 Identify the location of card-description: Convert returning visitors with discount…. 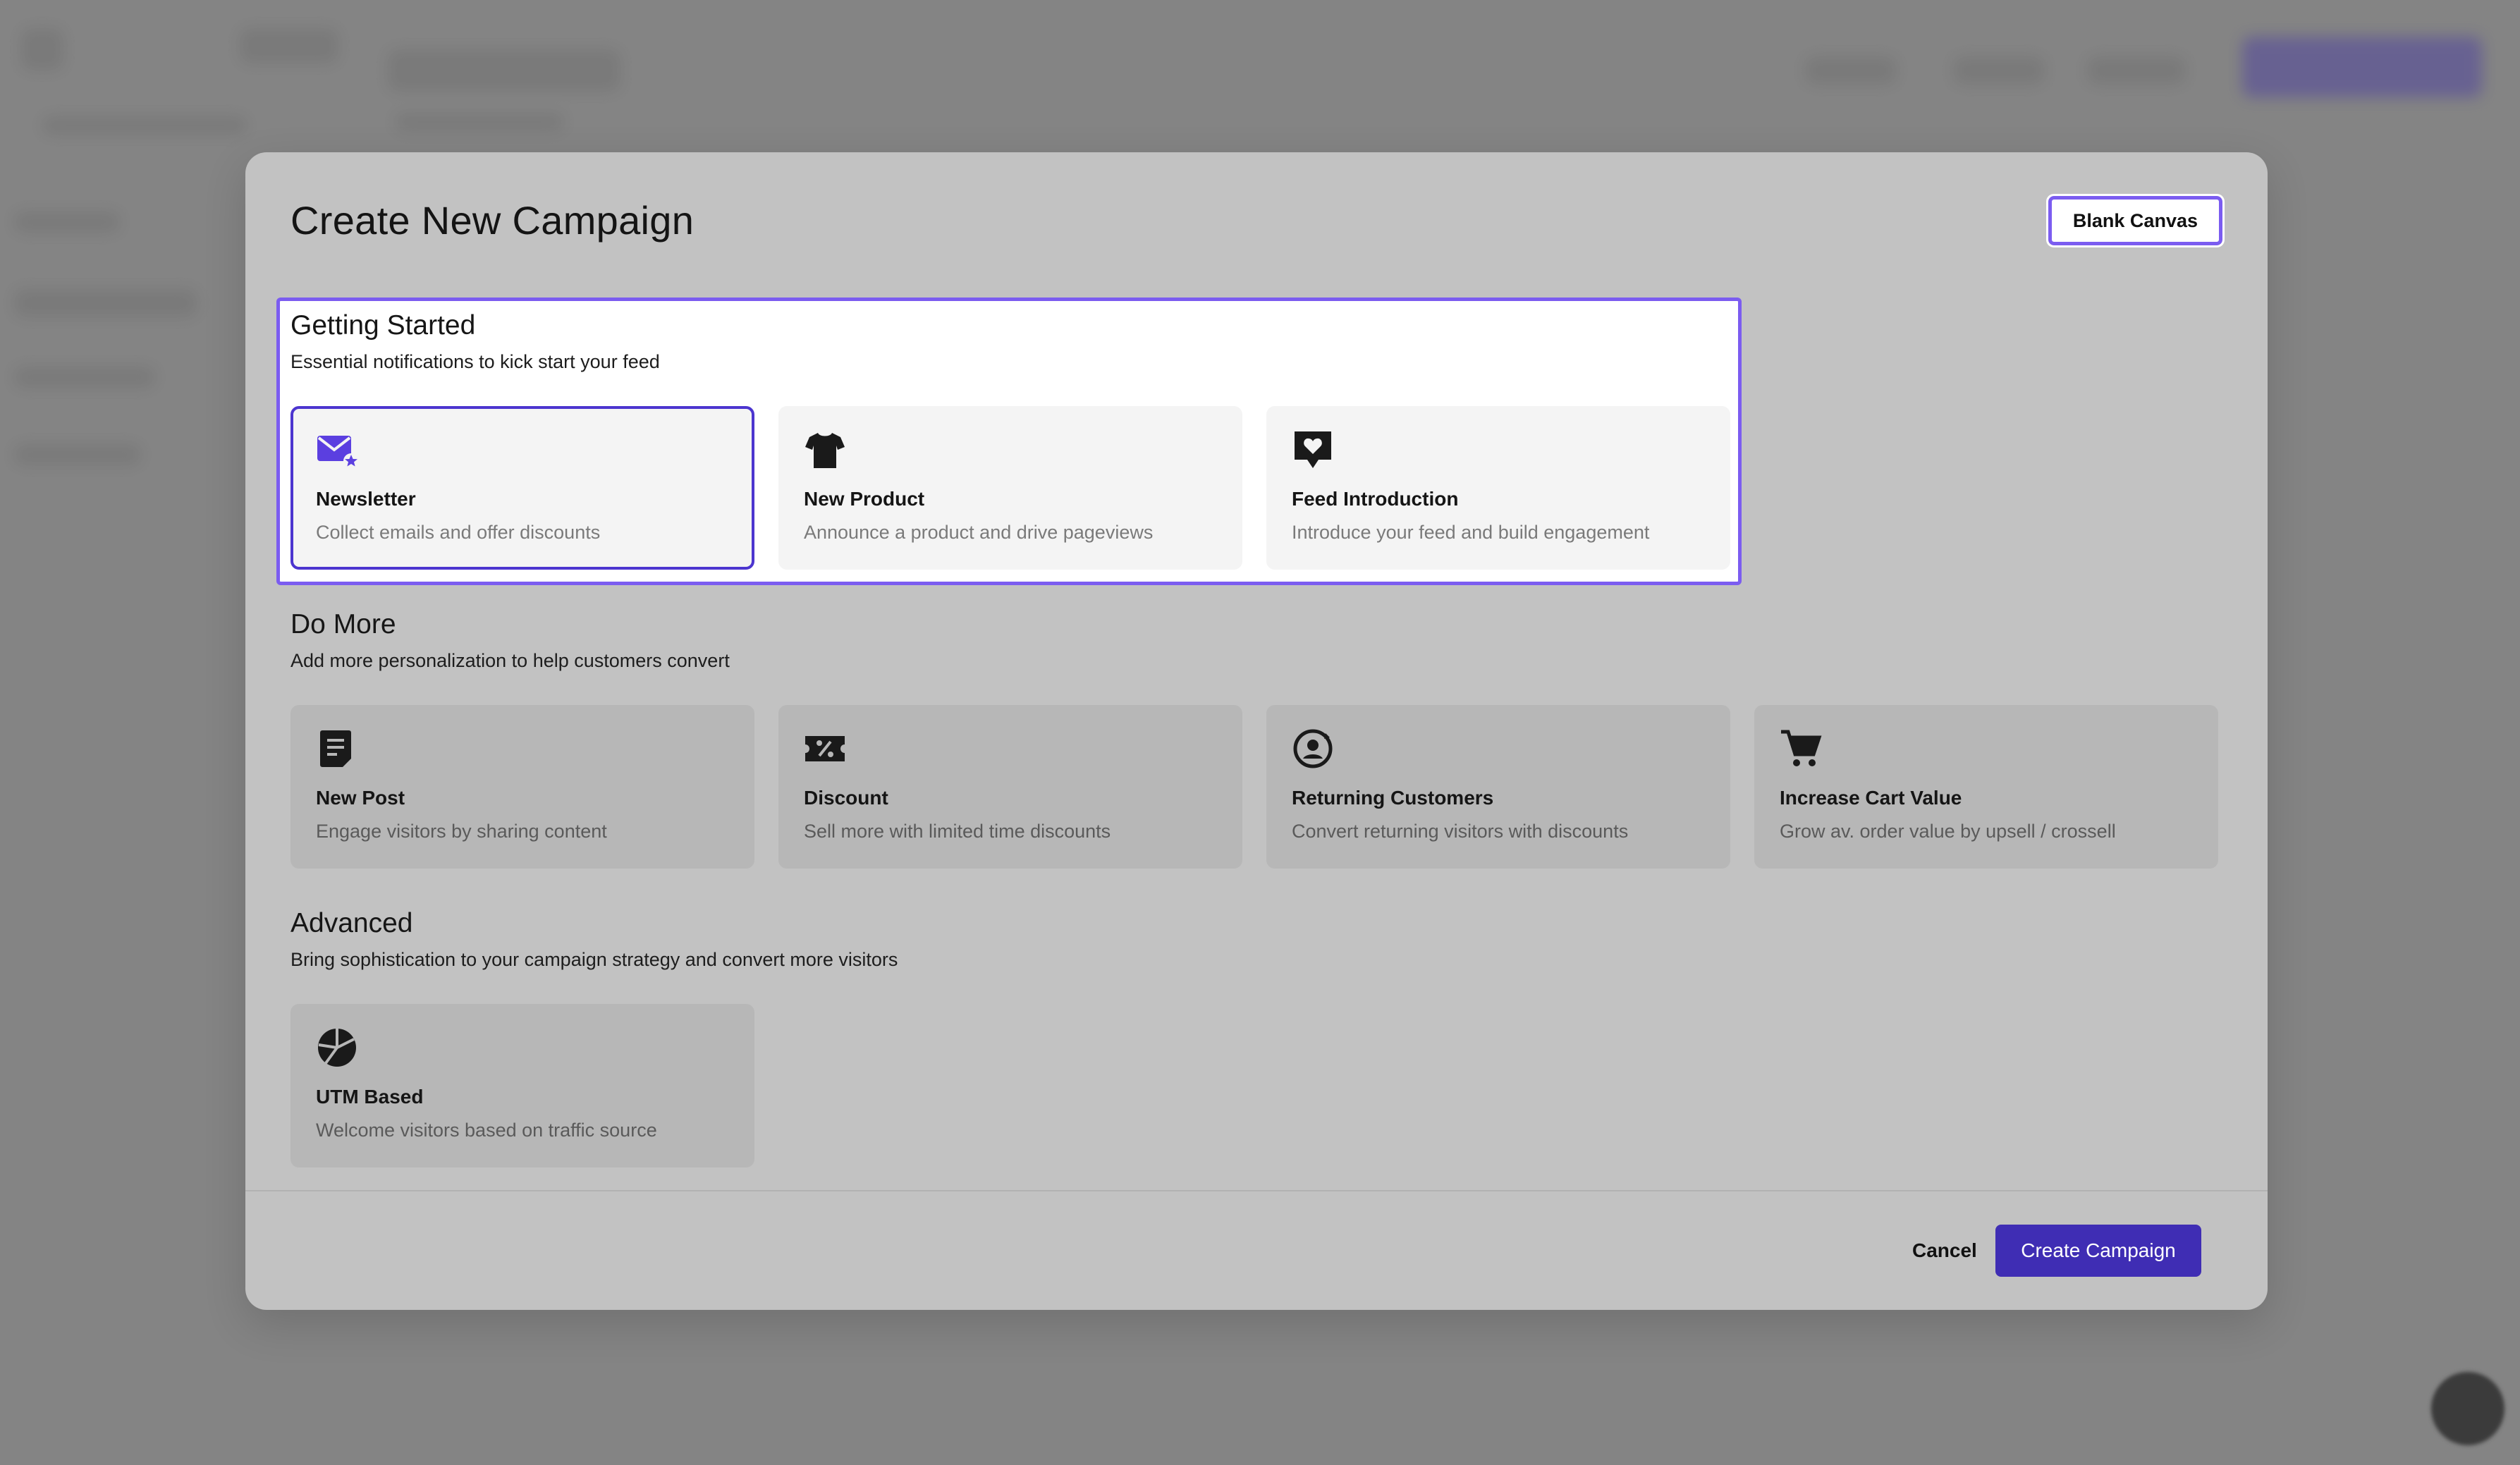
(1460, 831).